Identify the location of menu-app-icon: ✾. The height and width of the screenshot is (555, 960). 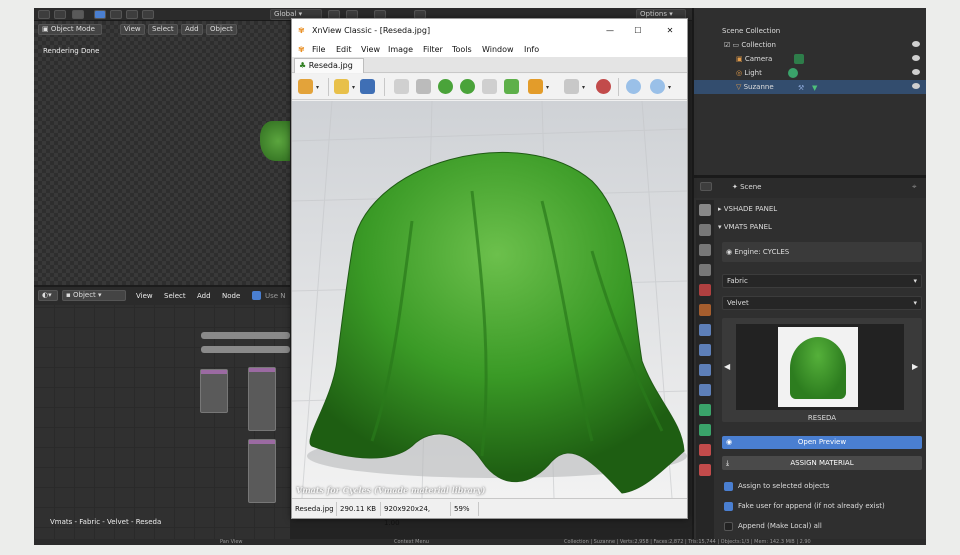
(301, 50).